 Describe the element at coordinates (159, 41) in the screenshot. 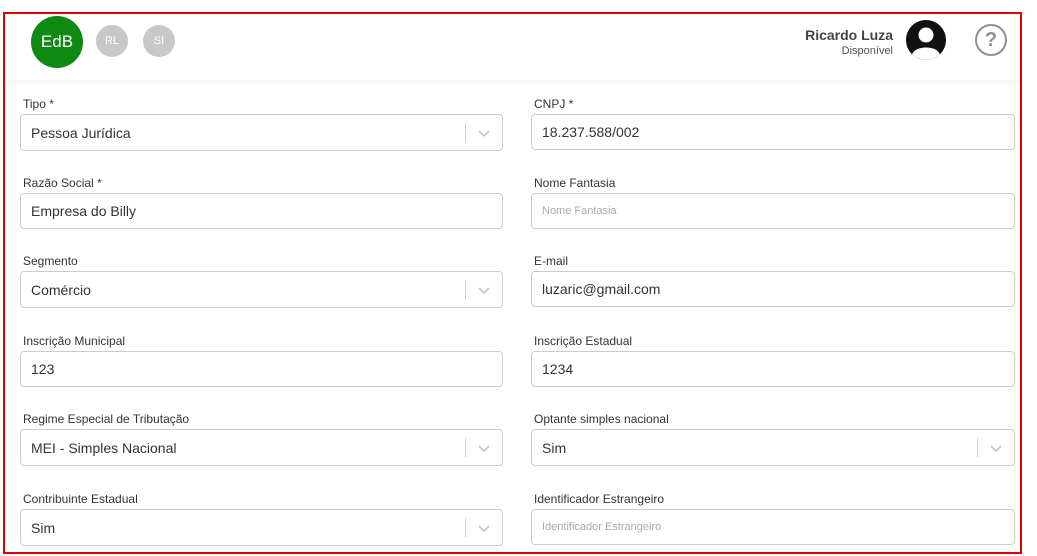

I see `avatar-si: SI` at that location.